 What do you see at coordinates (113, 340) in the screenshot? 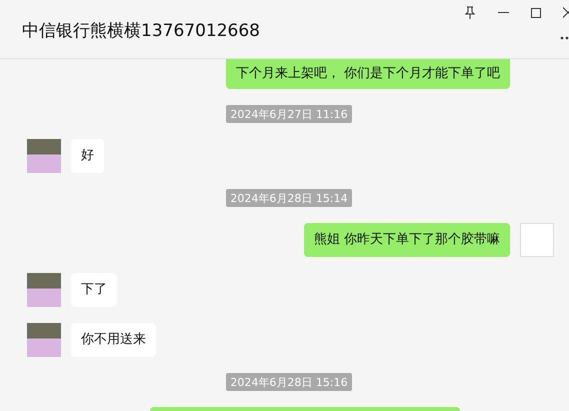
I see `message-bubble: 你不用送来` at bounding box center [113, 340].